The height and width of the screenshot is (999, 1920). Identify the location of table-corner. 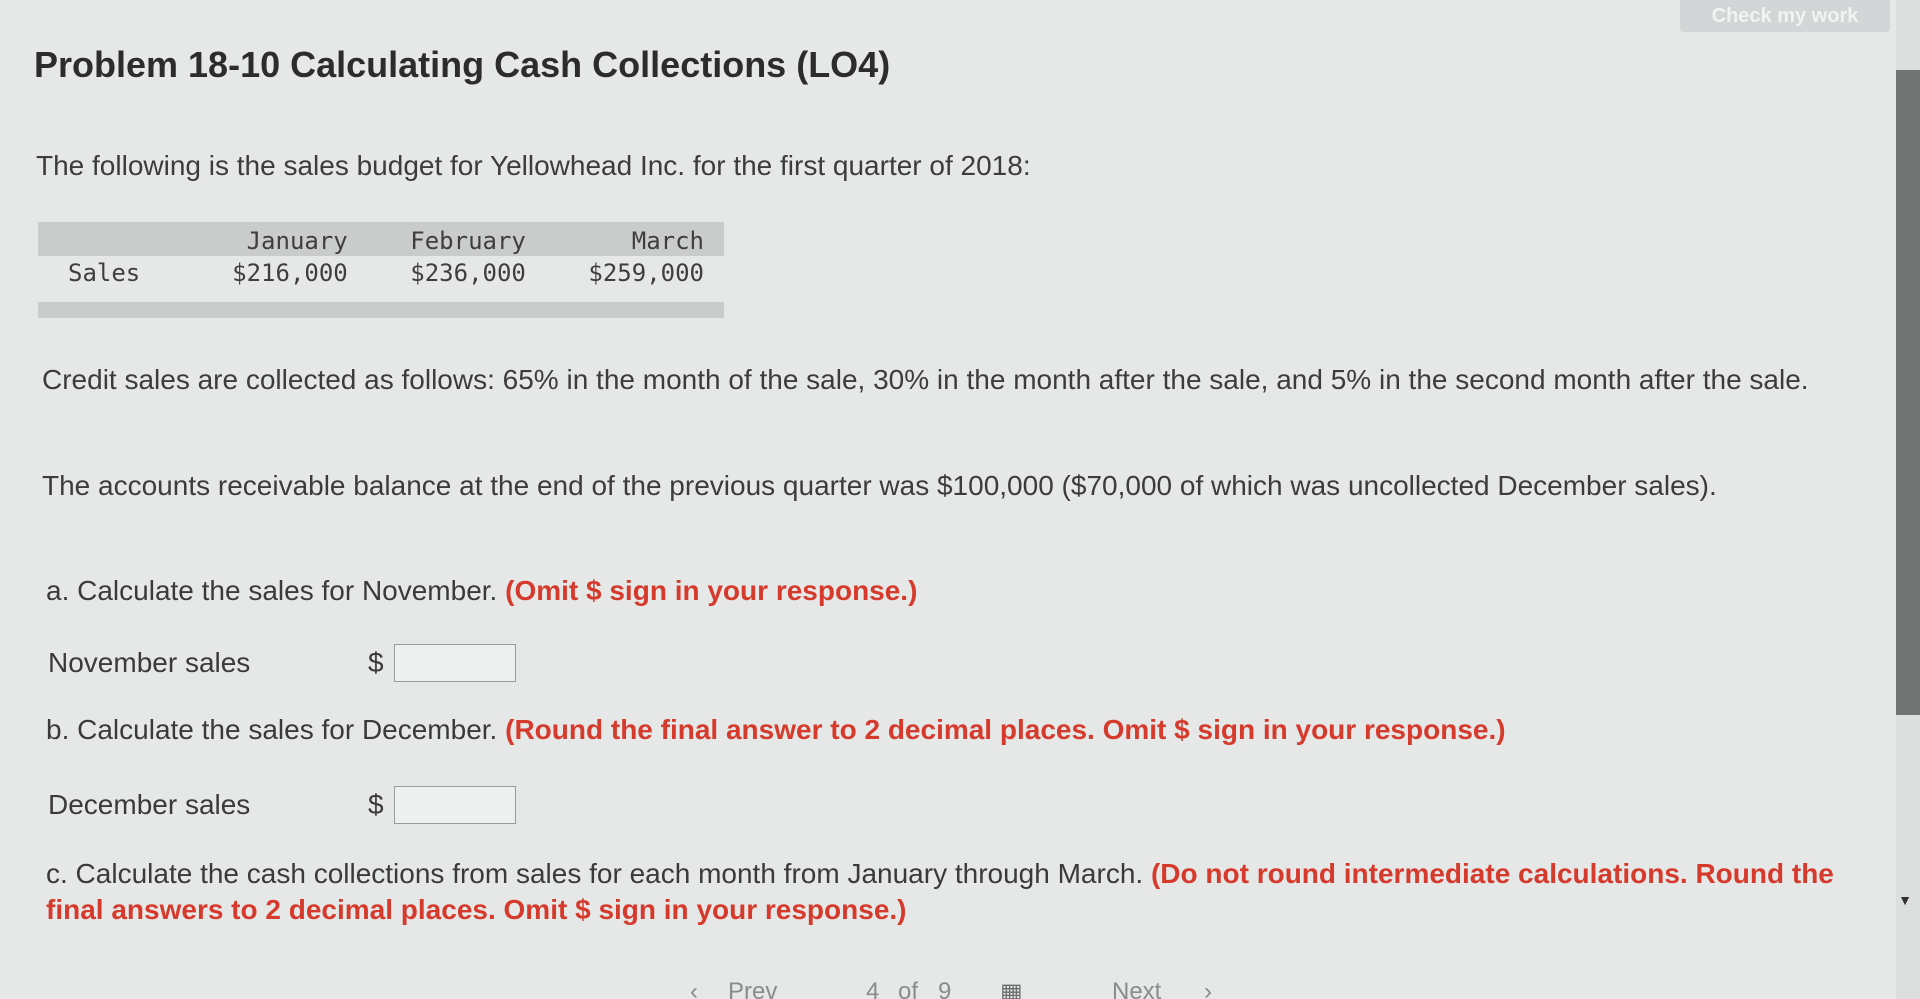
(114, 239).